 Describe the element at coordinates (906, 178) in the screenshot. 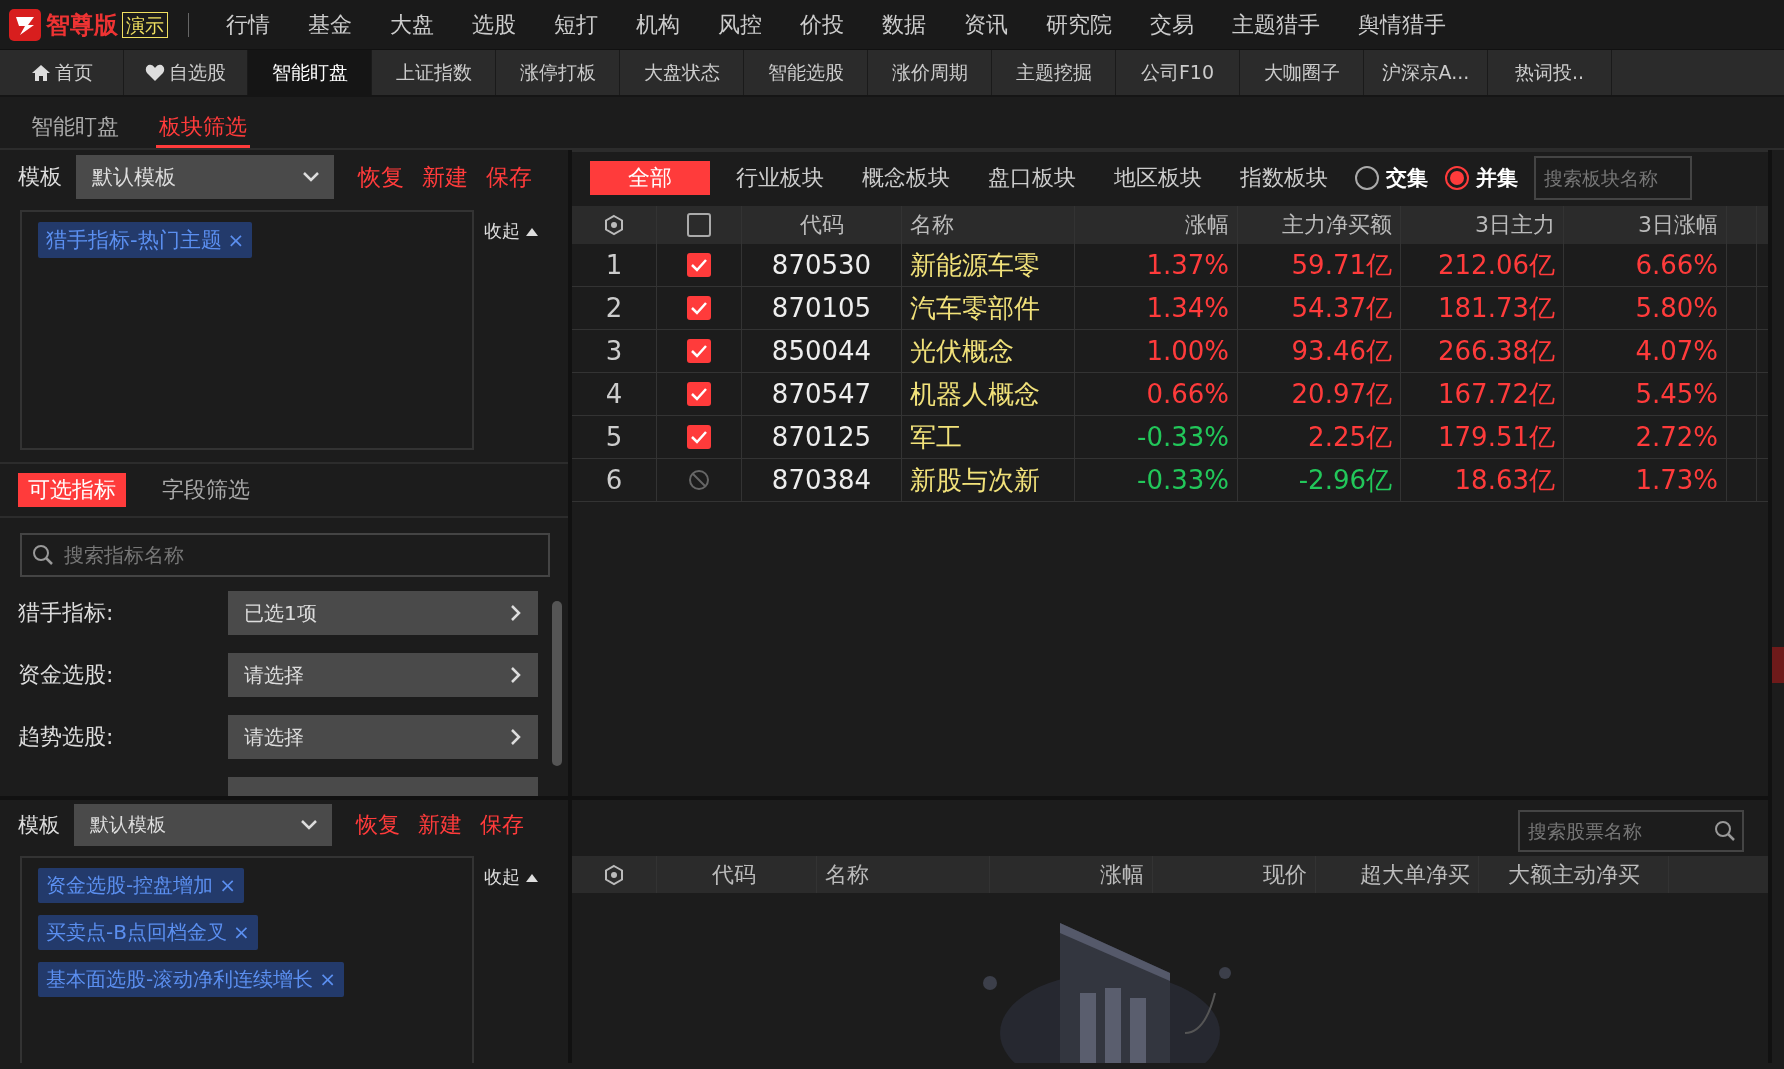

I see `tab: 概念板块` at that location.